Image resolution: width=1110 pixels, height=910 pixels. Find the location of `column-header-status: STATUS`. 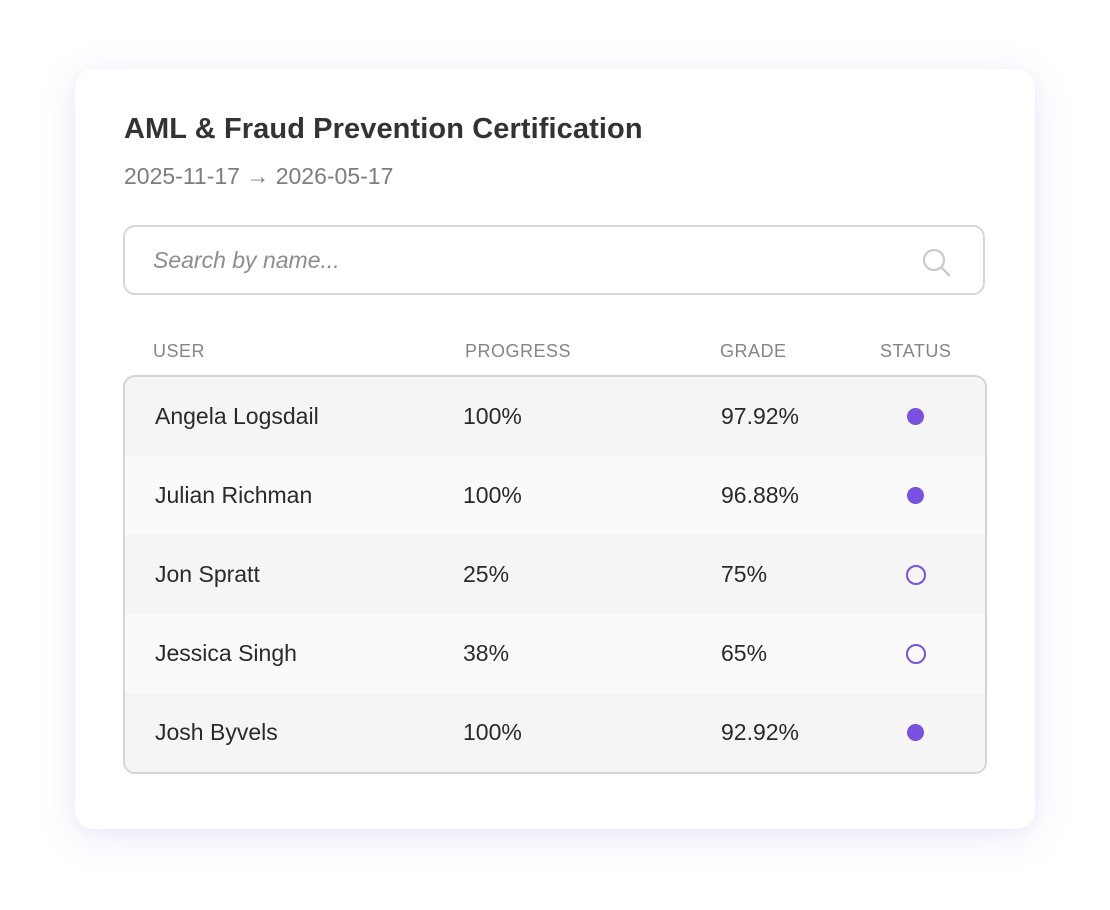

column-header-status: STATUS is located at coordinates (916, 351).